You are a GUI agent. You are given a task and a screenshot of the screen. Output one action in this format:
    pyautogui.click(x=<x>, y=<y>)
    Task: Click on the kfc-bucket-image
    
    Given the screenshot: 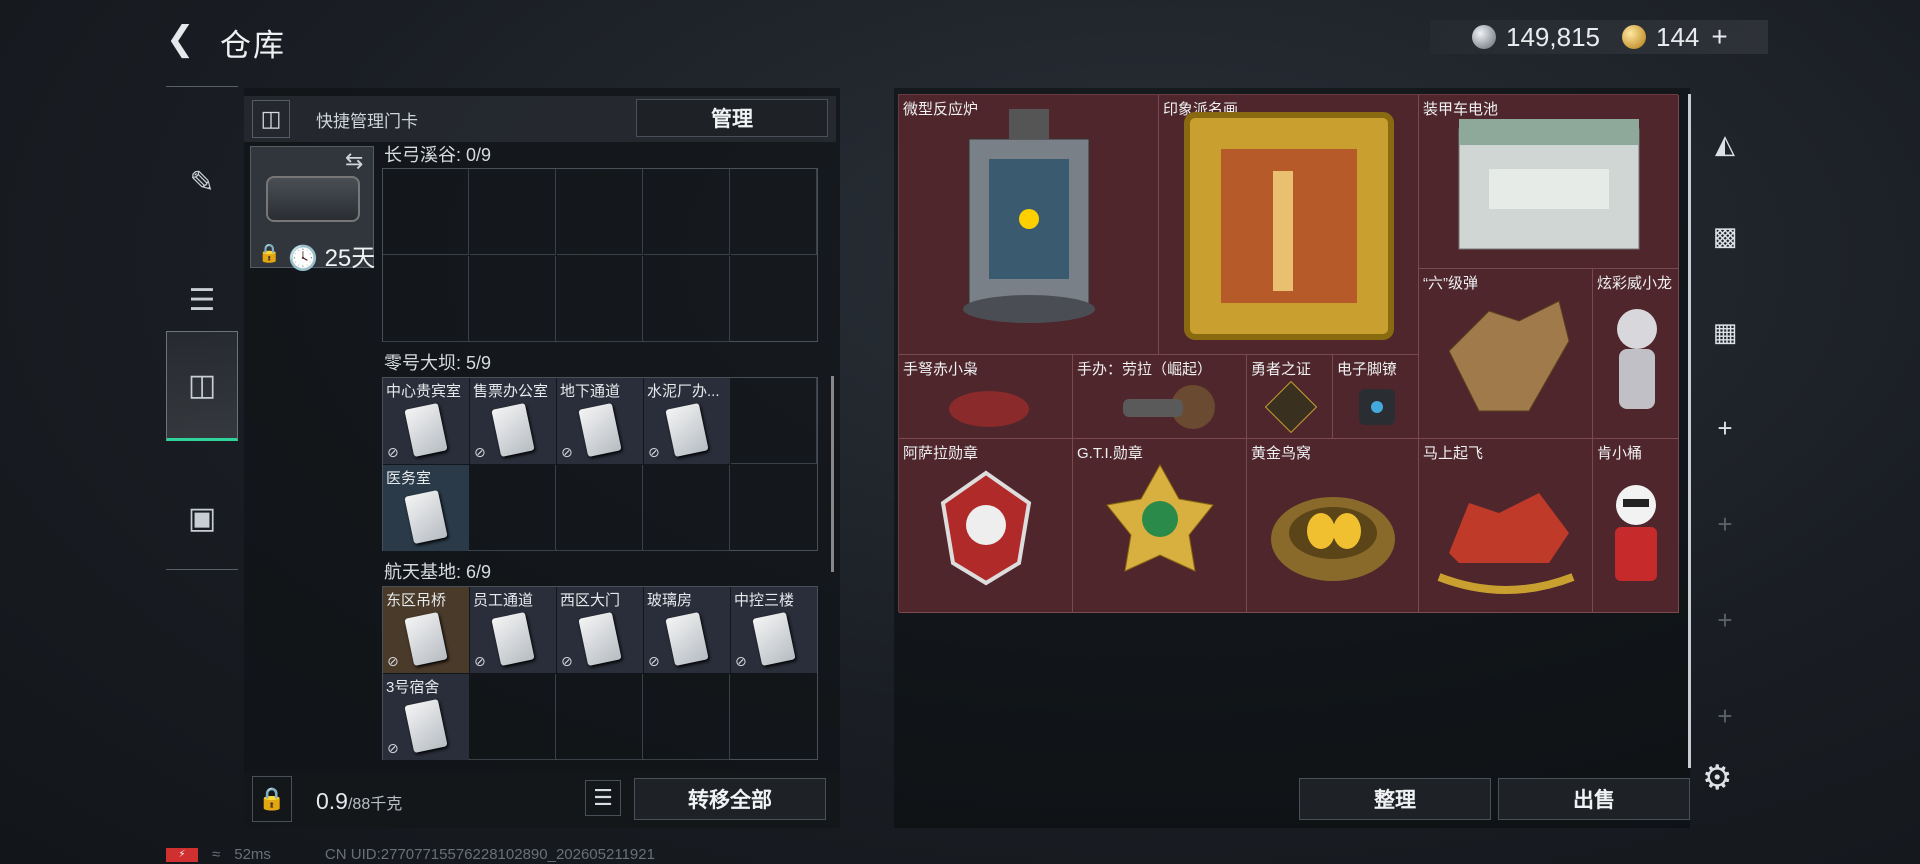 What is the action you would take?
    pyautogui.click(x=1636, y=533)
    